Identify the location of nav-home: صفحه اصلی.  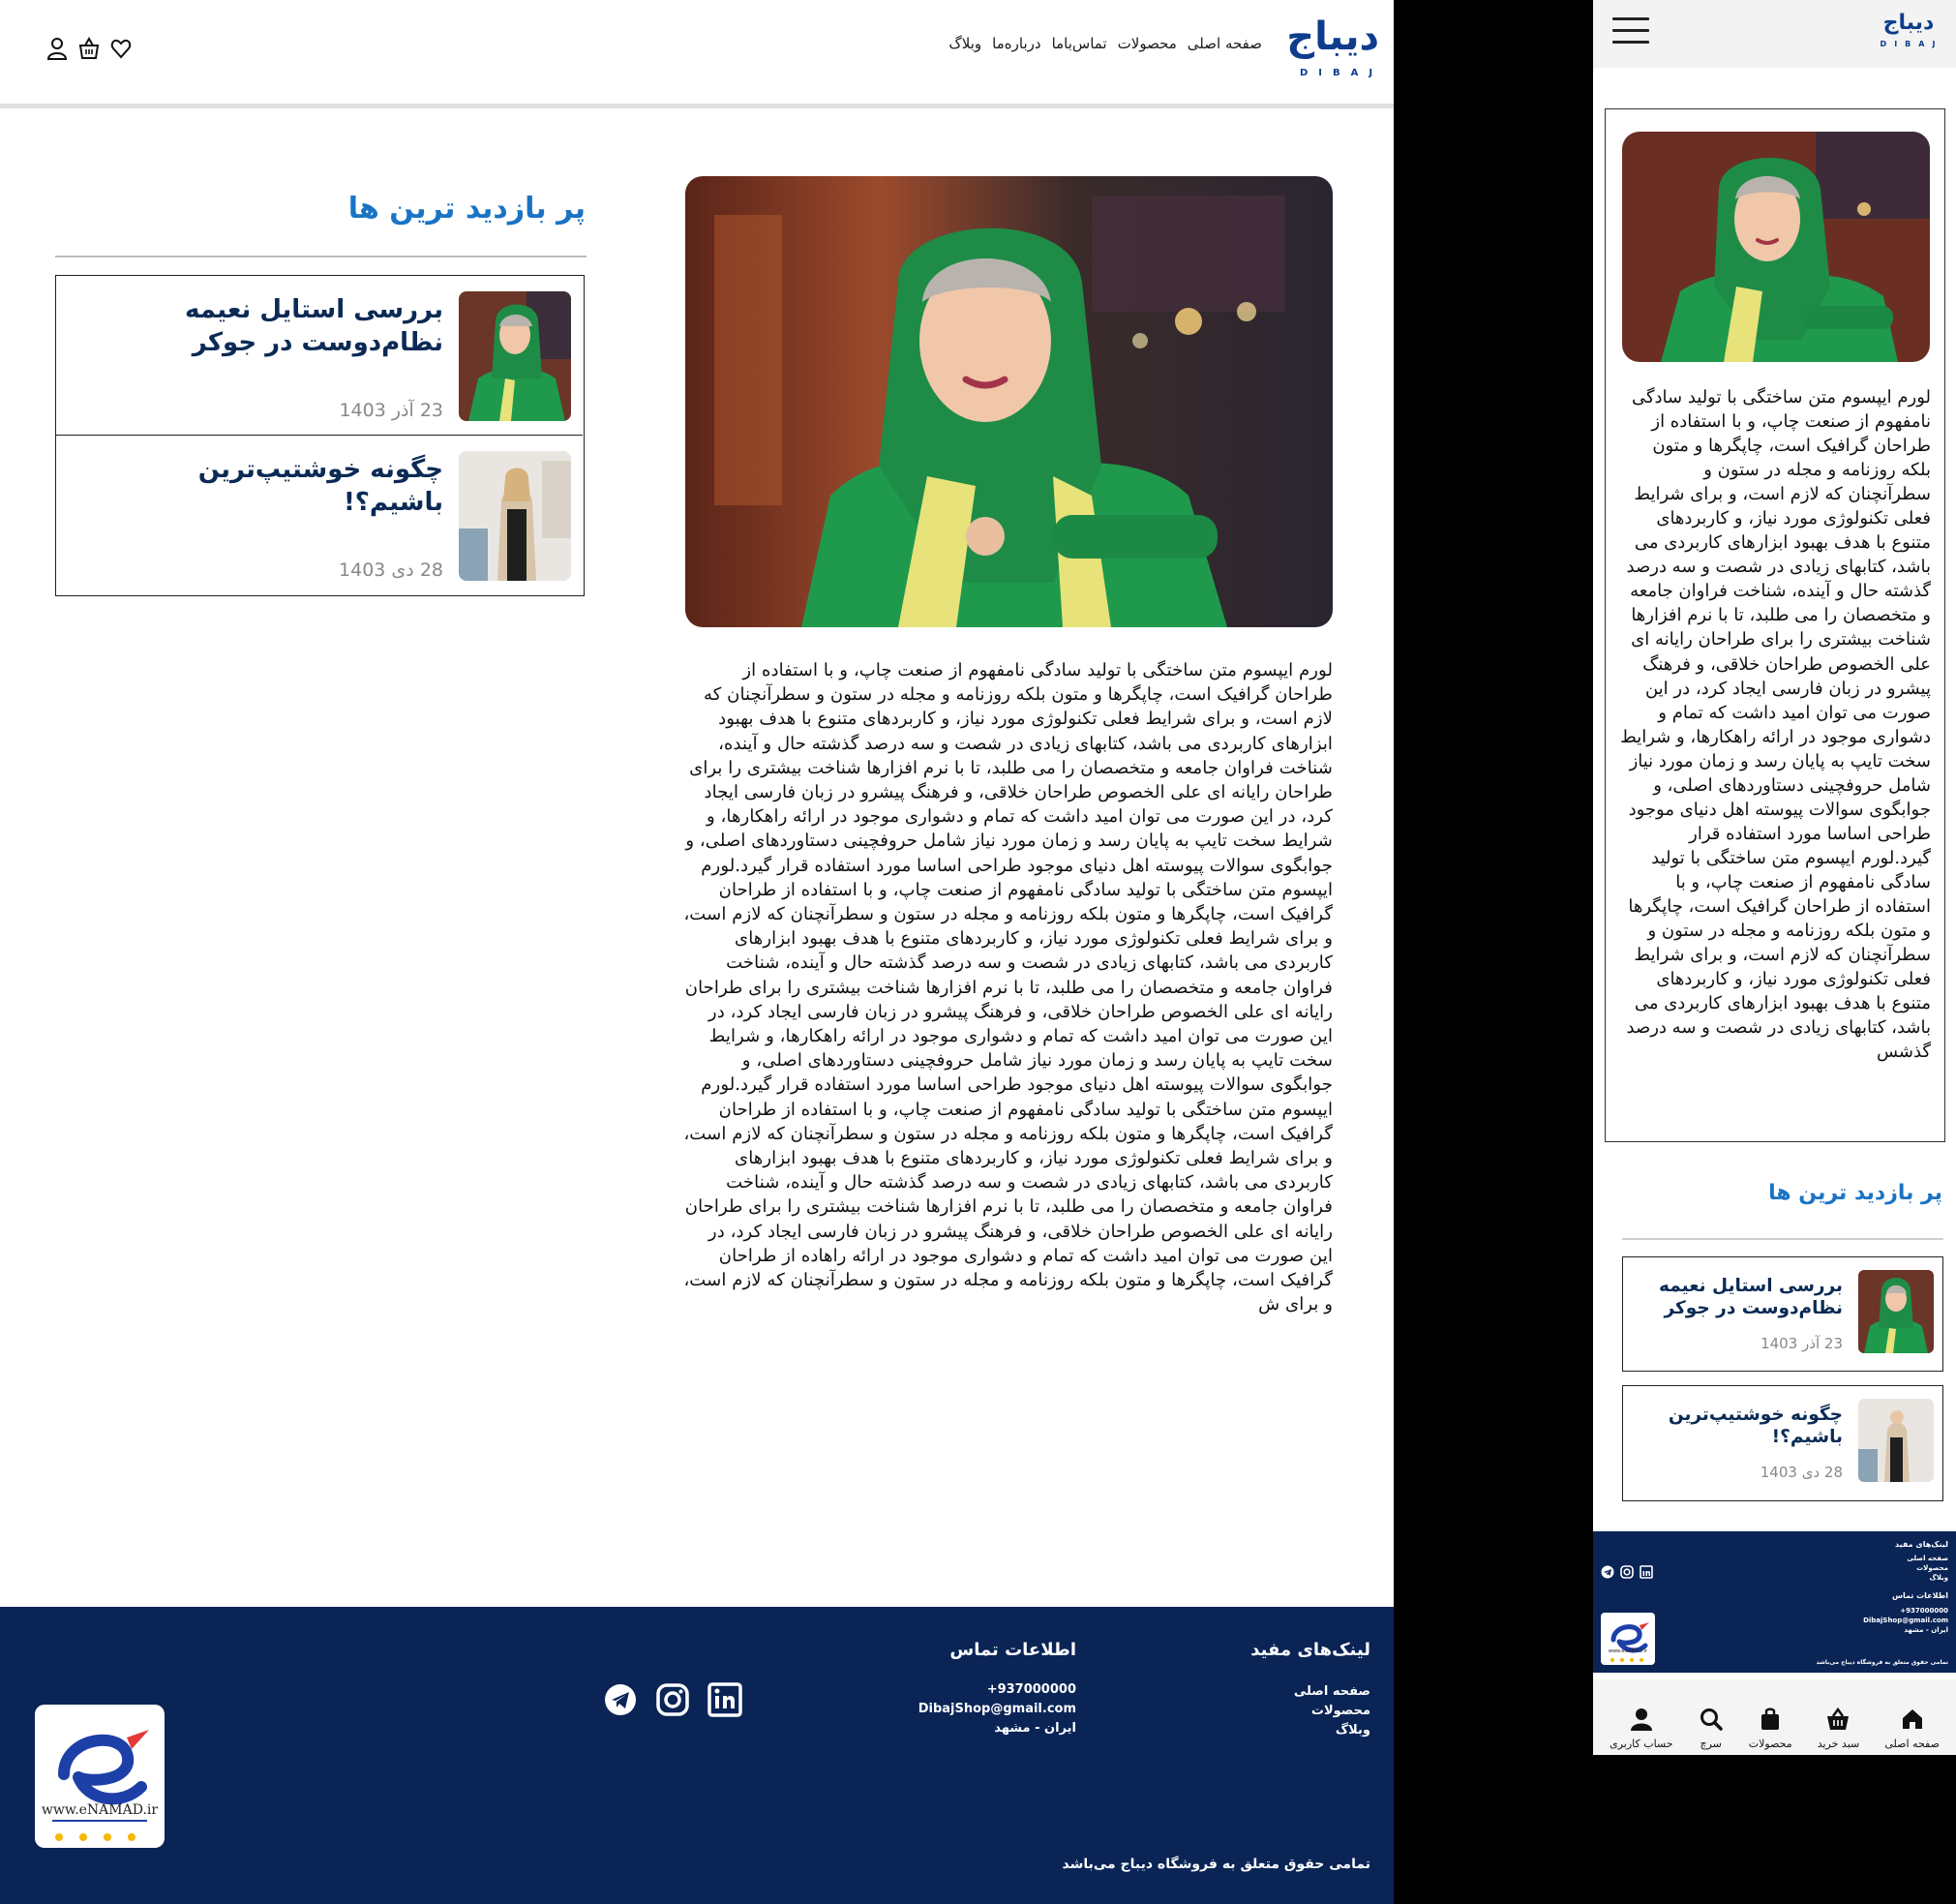
(1225, 44).